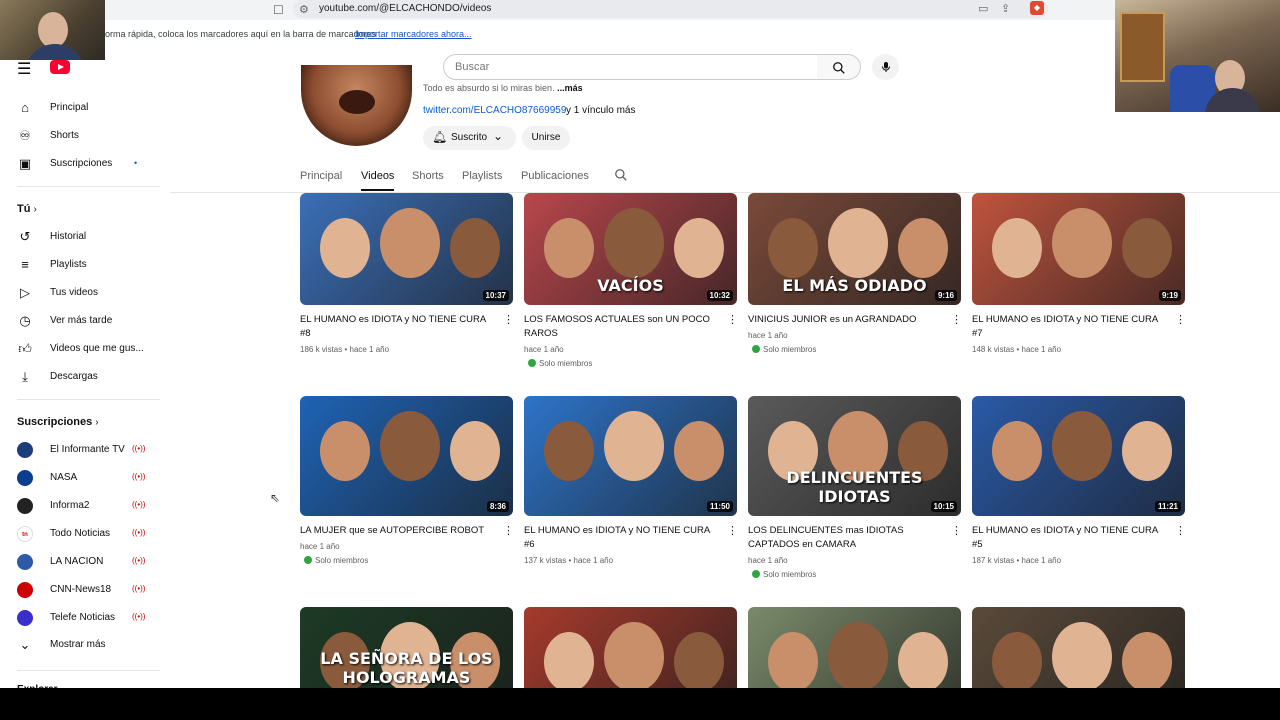 This screenshot has width=1280, height=720. What do you see at coordinates (482, 176) in the screenshot?
I see `tab-playlists: Playlists` at bounding box center [482, 176].